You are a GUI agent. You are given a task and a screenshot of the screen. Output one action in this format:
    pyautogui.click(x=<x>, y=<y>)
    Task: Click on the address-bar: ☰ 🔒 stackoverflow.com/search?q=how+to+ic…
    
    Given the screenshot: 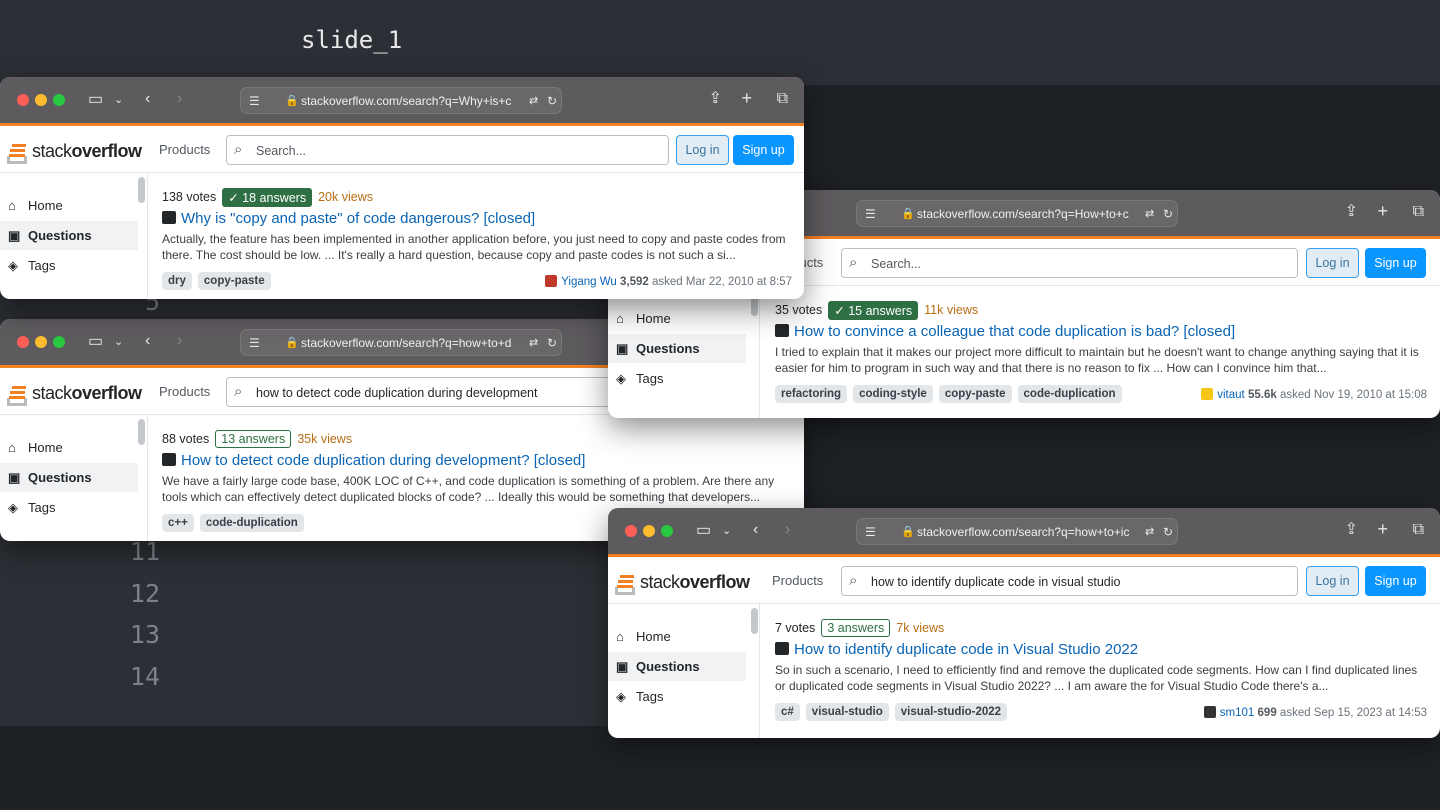 What is the action you would take?
    pyautogui.click(x=1017, y=531)
    